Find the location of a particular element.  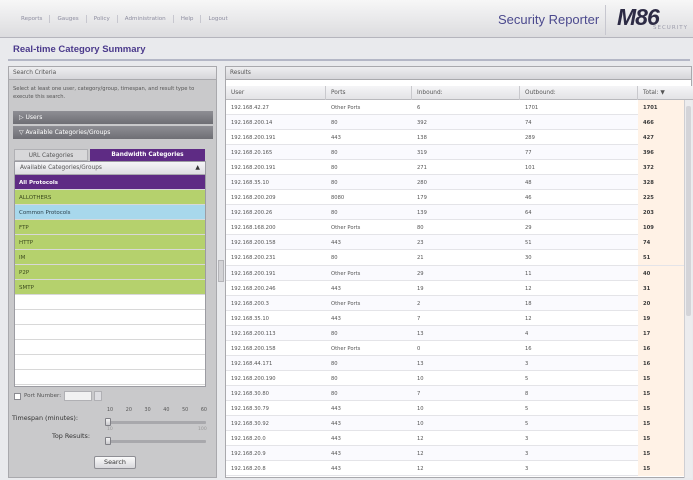

tab-url-categories: URL Categories is located at coordinates (51, 155).